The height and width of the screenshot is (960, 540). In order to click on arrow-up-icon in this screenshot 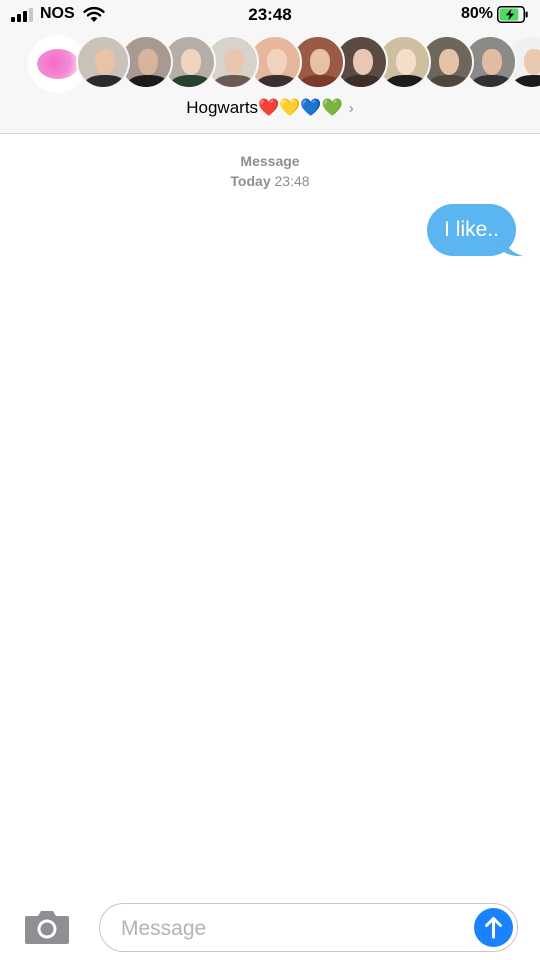, I will do `click(493, 928)`.